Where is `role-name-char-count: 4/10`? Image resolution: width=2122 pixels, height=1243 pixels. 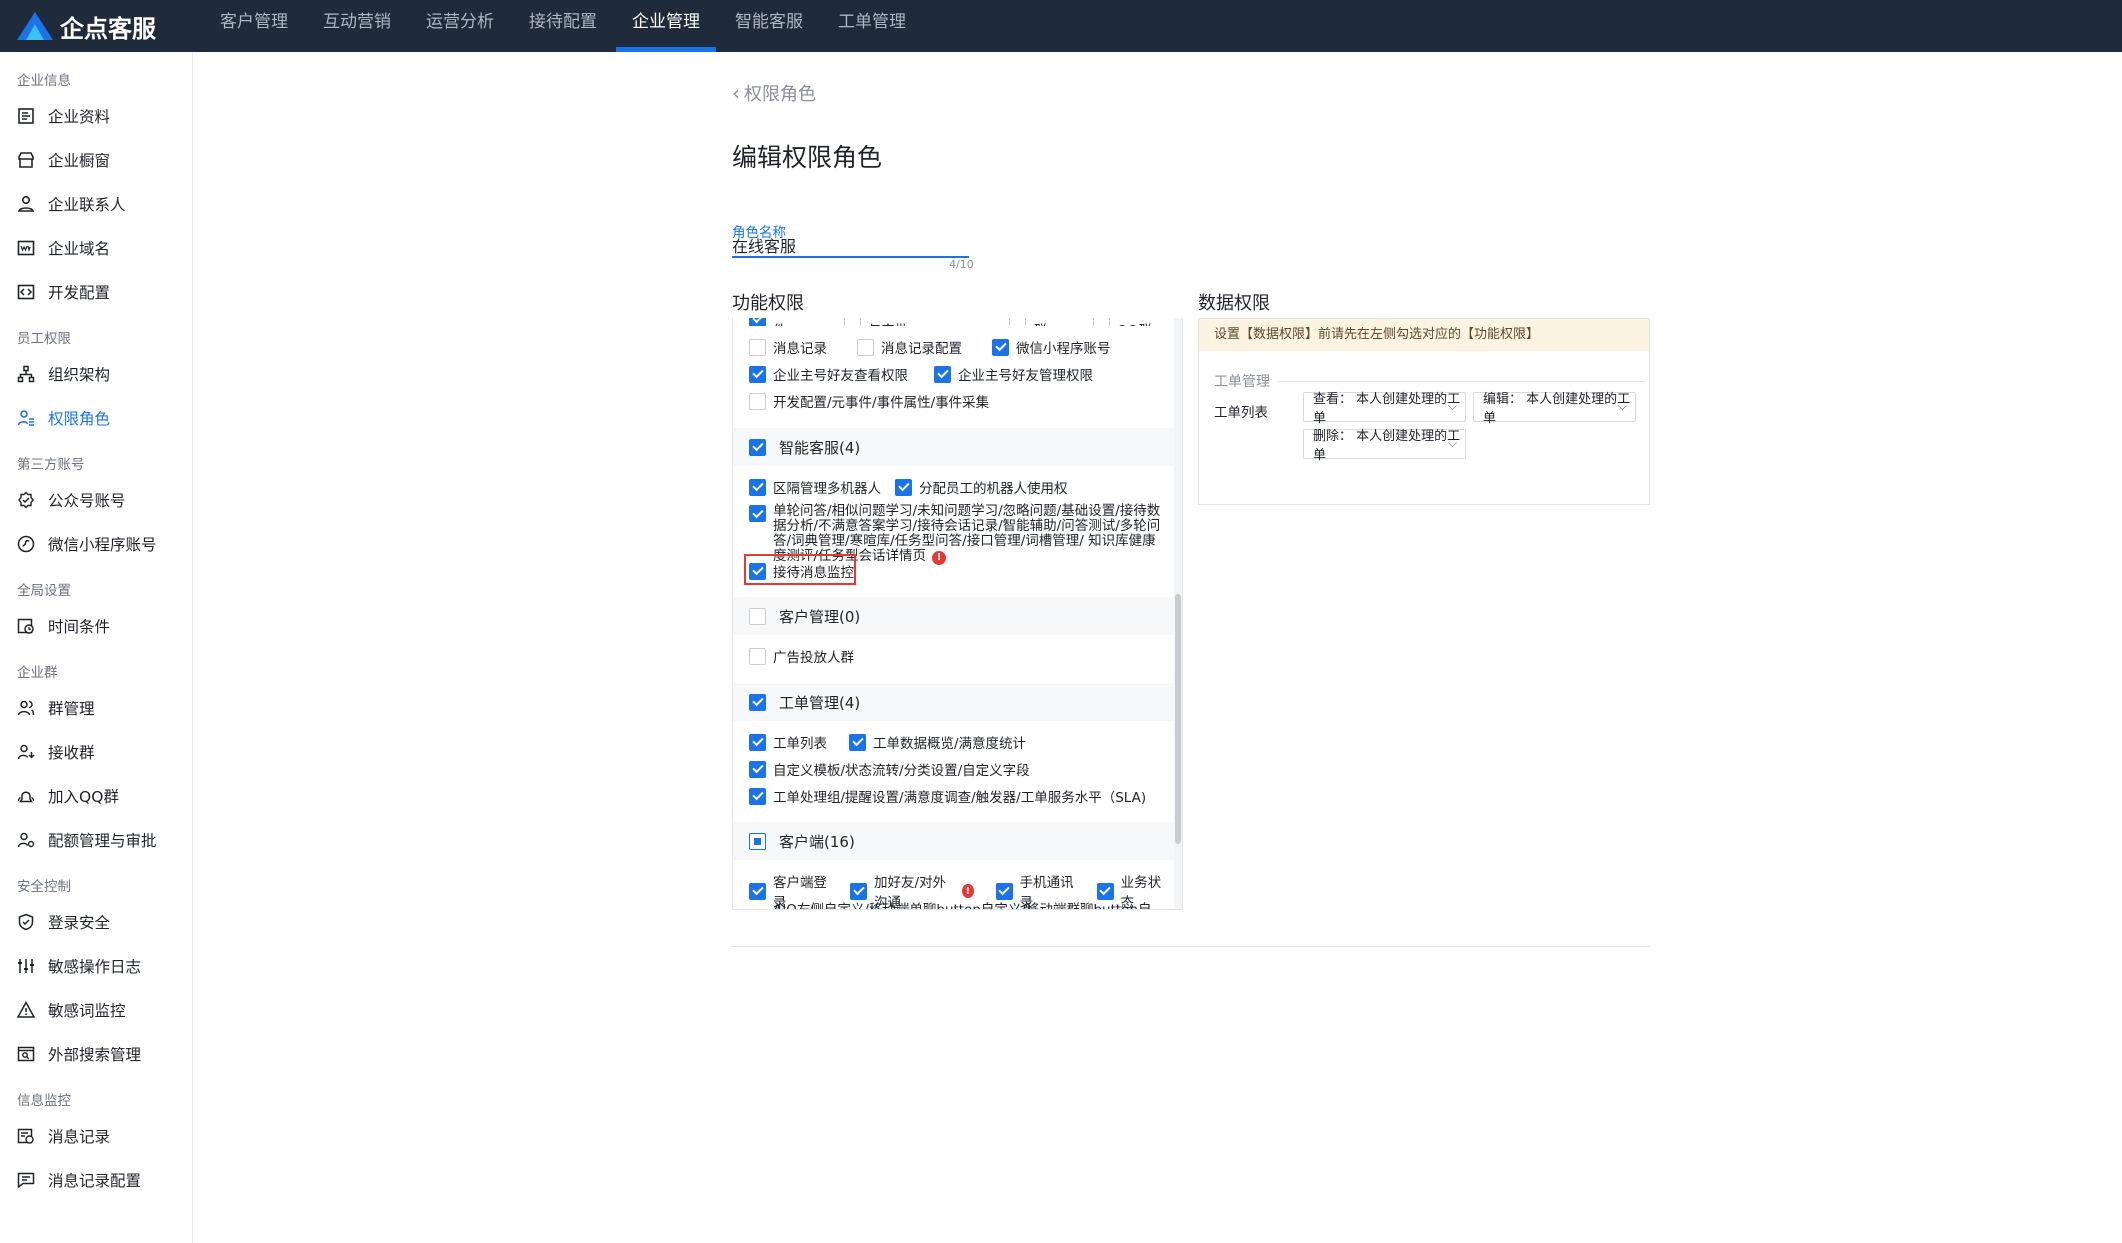
role-name-char-count: 4/10 is located at coordinates (961, 264).